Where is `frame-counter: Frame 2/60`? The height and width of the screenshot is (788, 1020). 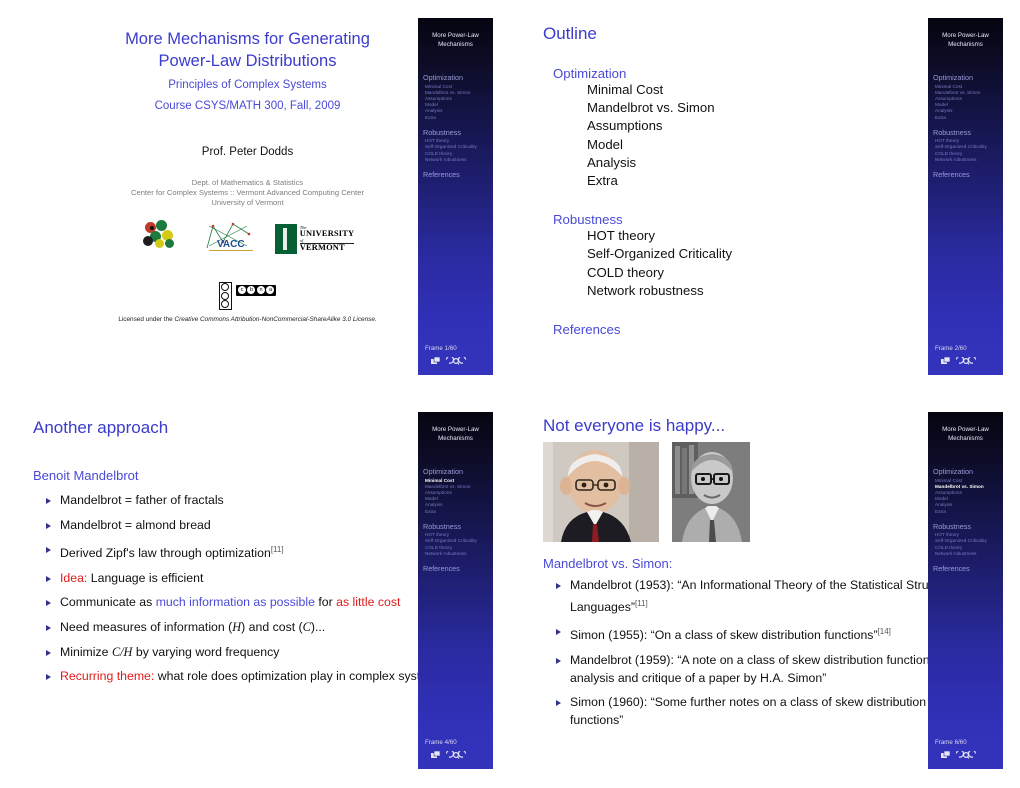
frame-counter: Frame 2/60 is located at coordinates (951, 348).